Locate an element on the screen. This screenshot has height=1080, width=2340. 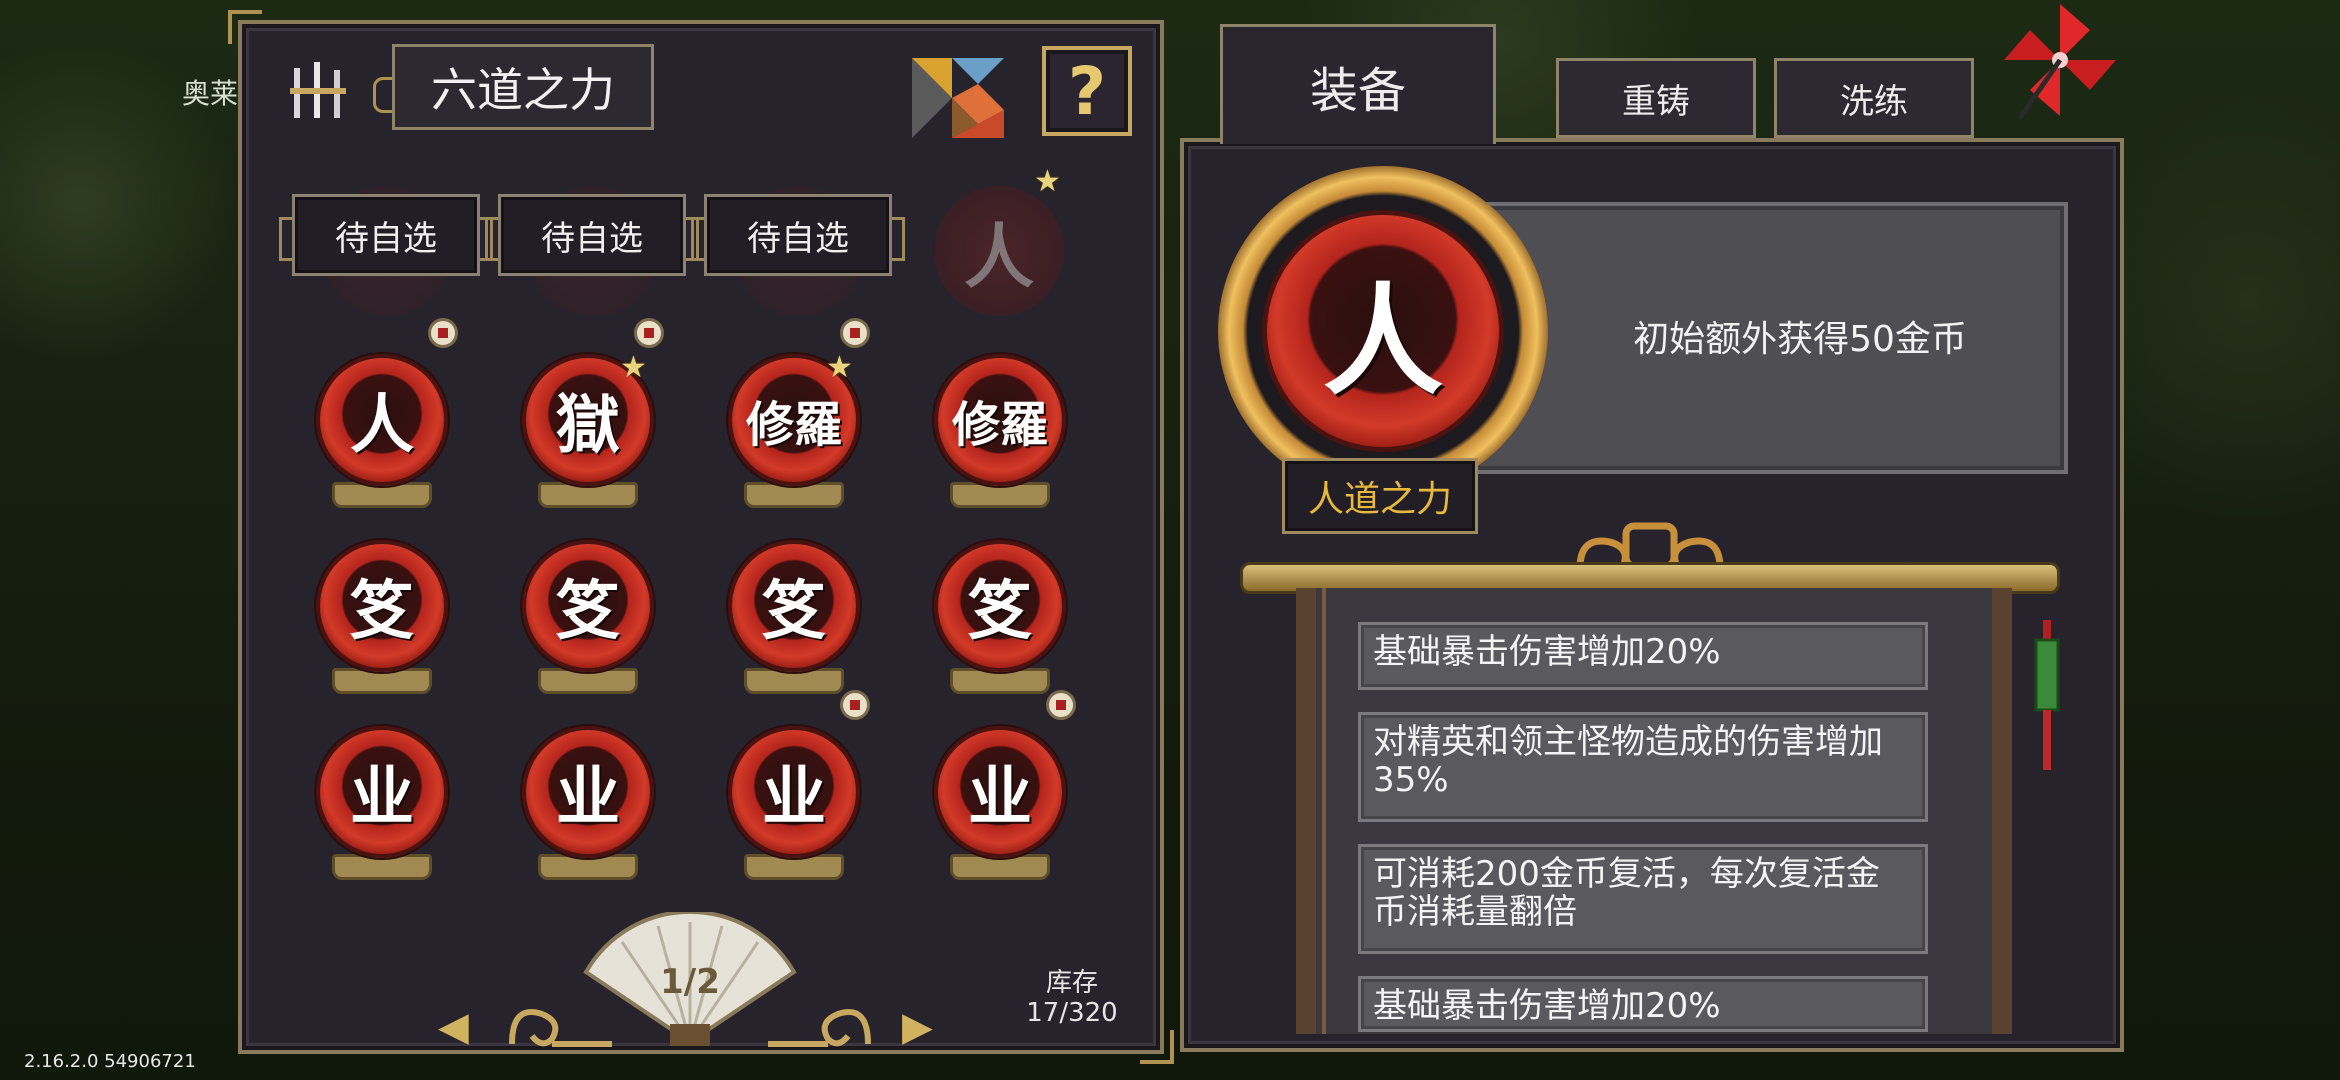
panel-title: 六道之力 is located at coordinates (513, 87).